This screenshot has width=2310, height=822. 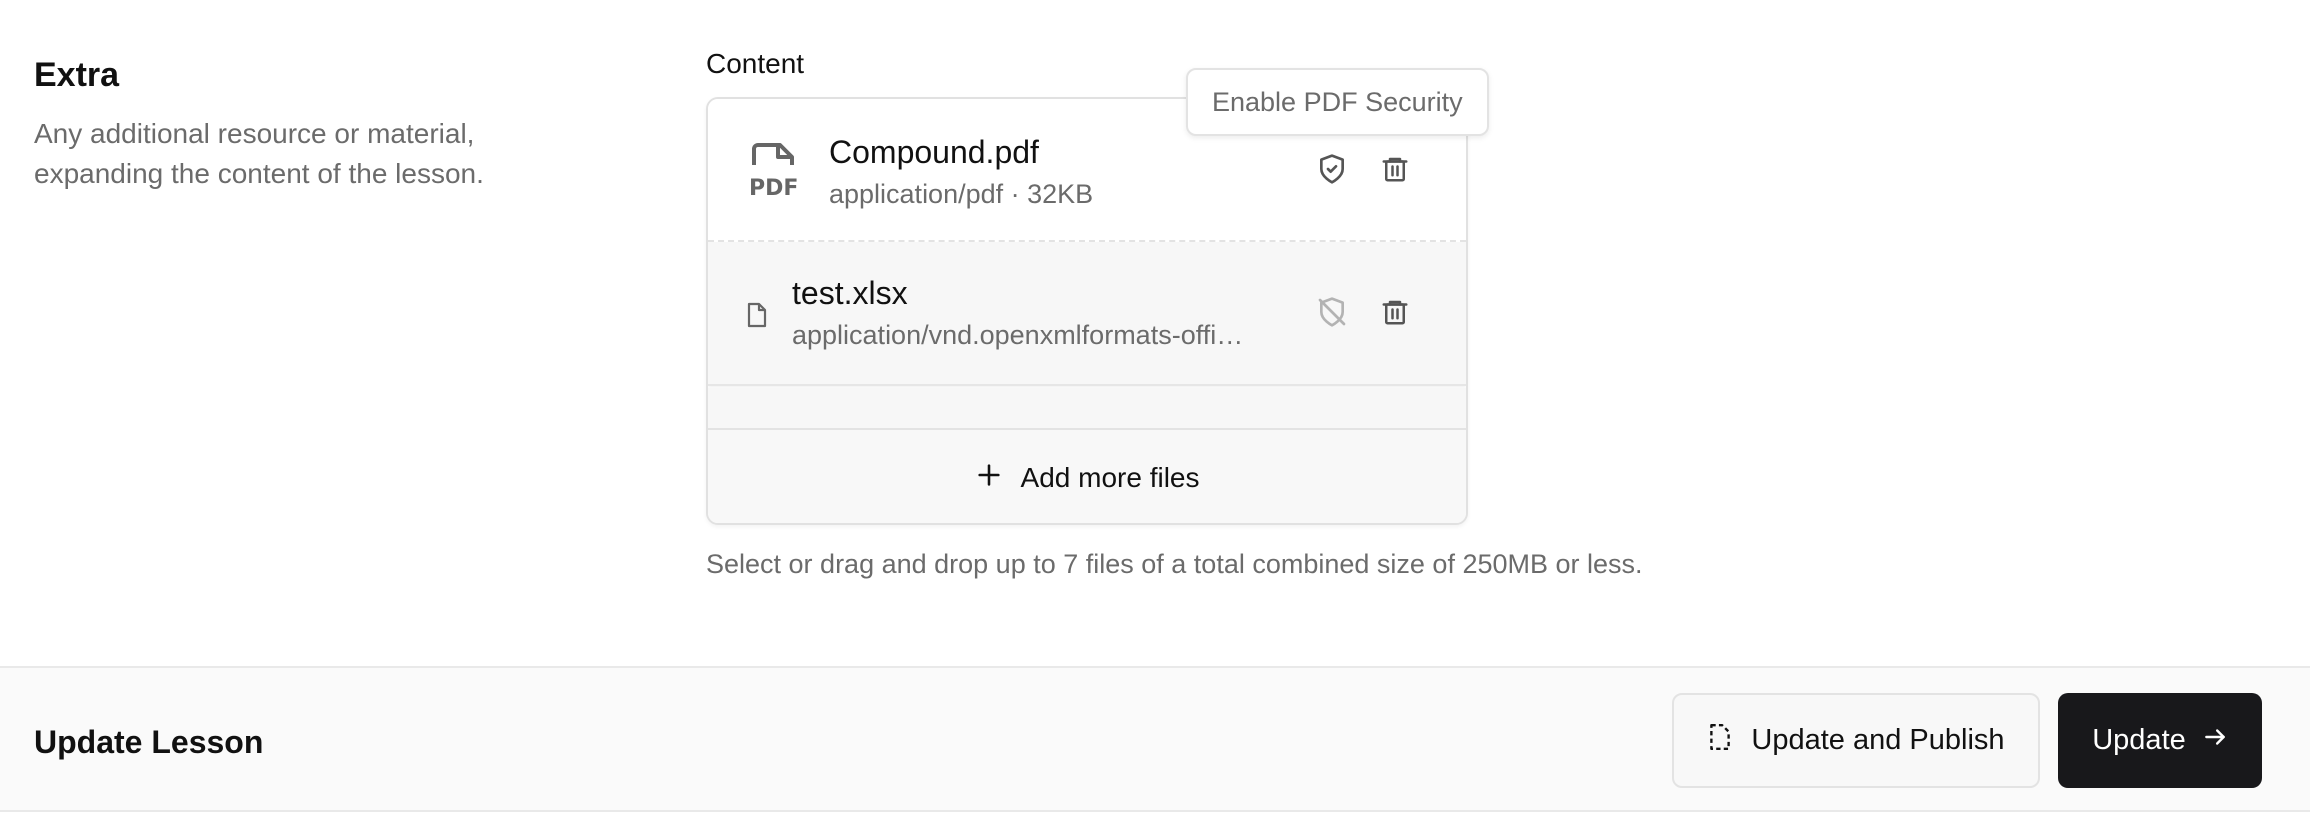 What do you see at coordinates (1332, 312) in the screenshot?
I see `shield-off-icon` at bounding box center [1332, 312].